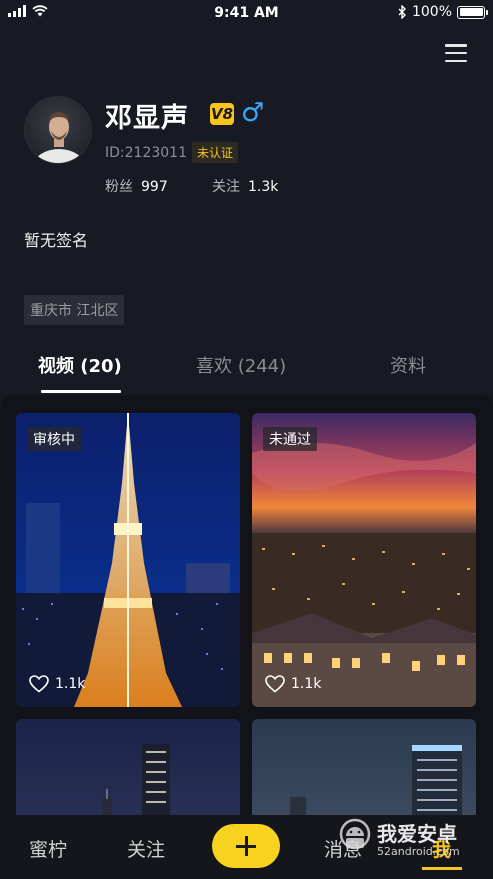 The height and width of the screenshot is (879, 493). I want to click on user-id: ID:2123011, so click(146, 153).